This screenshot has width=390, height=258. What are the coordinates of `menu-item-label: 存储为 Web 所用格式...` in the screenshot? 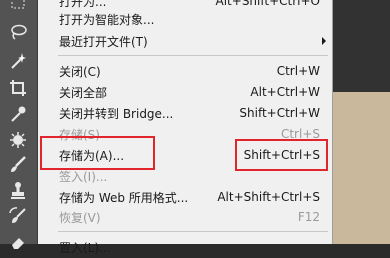 It's located at (124, 197).